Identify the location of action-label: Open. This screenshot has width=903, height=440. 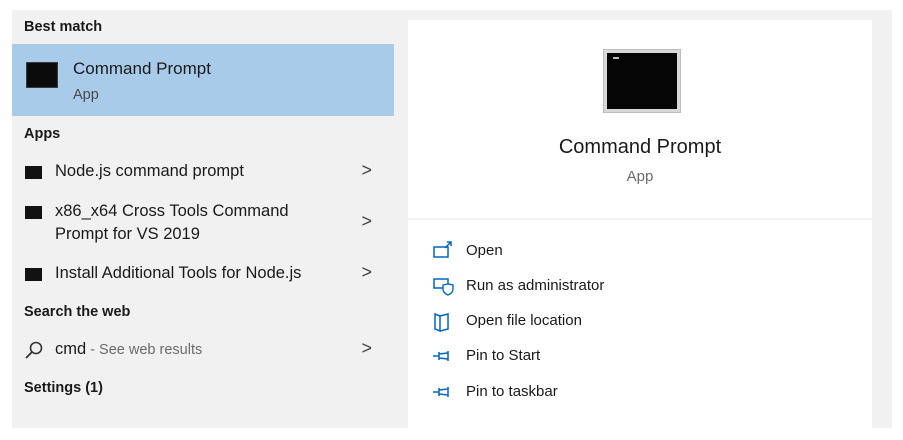
(484, 250).